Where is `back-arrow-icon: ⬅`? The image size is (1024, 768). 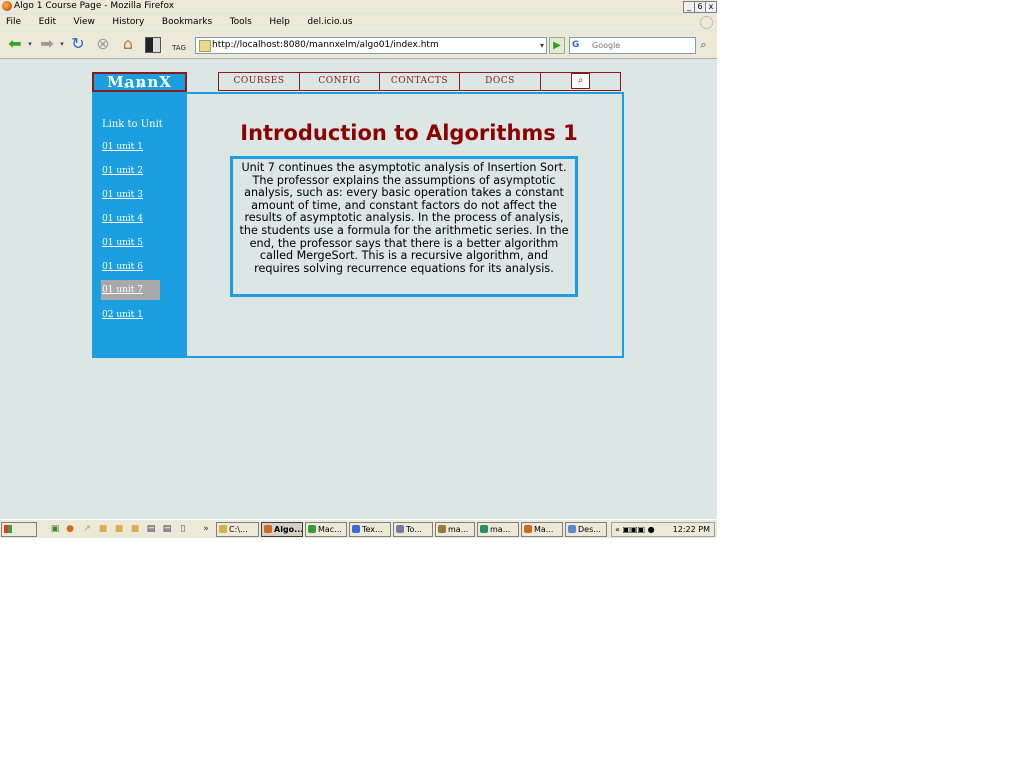 back-arrow-icon: ⬅ is located at coordinates (15, 44).